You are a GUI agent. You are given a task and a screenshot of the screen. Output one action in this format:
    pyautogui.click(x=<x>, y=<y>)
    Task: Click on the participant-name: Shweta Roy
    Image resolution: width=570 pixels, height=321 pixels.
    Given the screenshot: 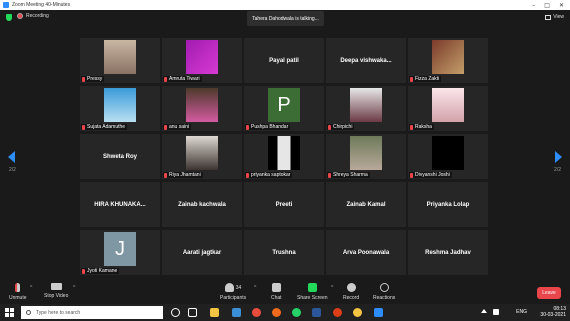 What is the action you would take?
    pyautogui.click(x=119, y=156)
    